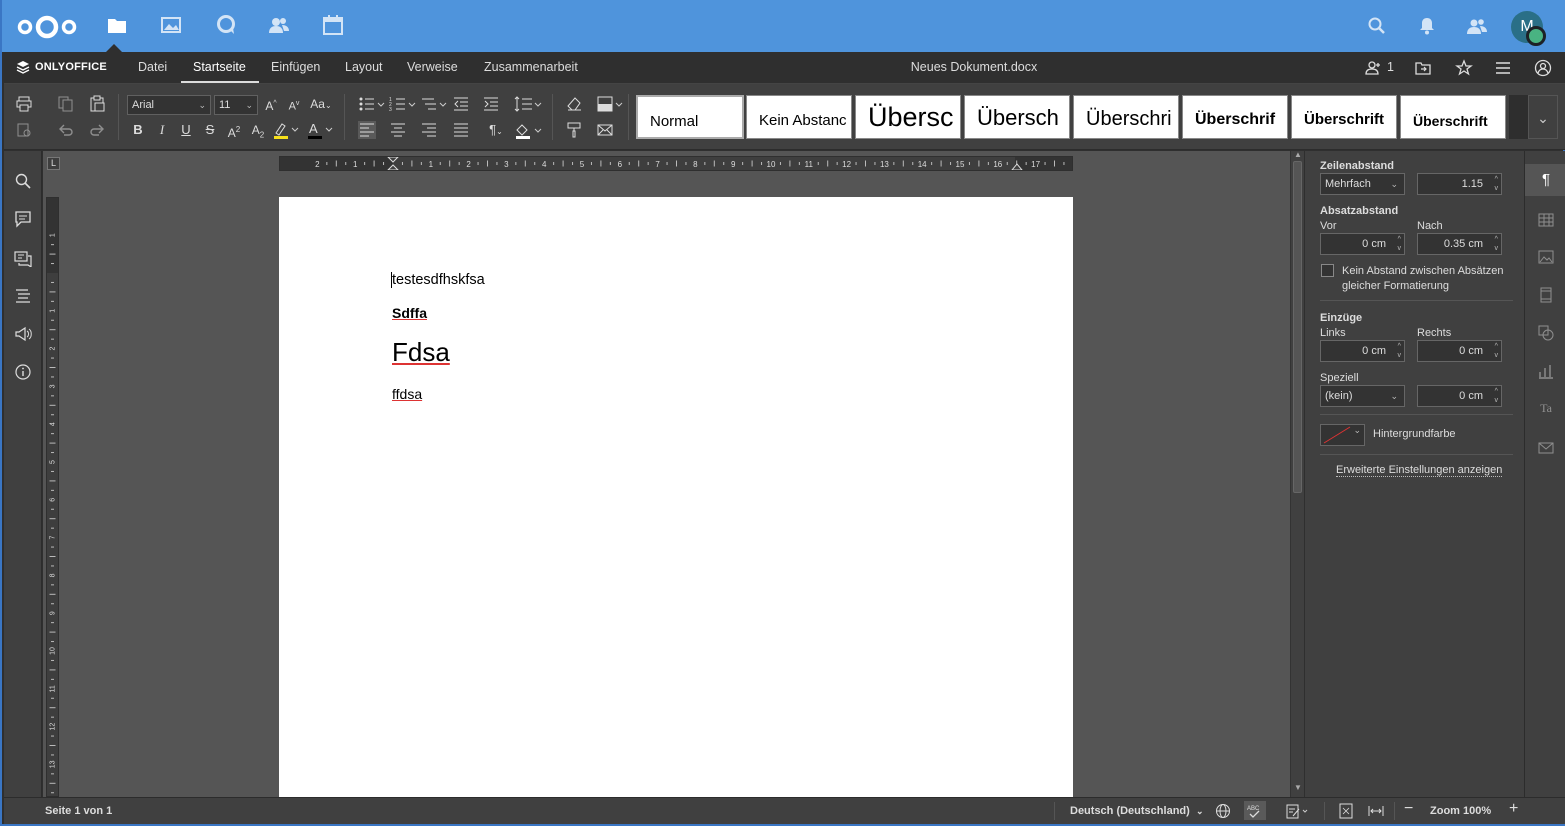 This screenshot has width=1565, height=826. What do you see at coordinates (1235, 117) in the screenshot?
I see `style-heading-4: Überschrif` at bounding box center [1235, 117].